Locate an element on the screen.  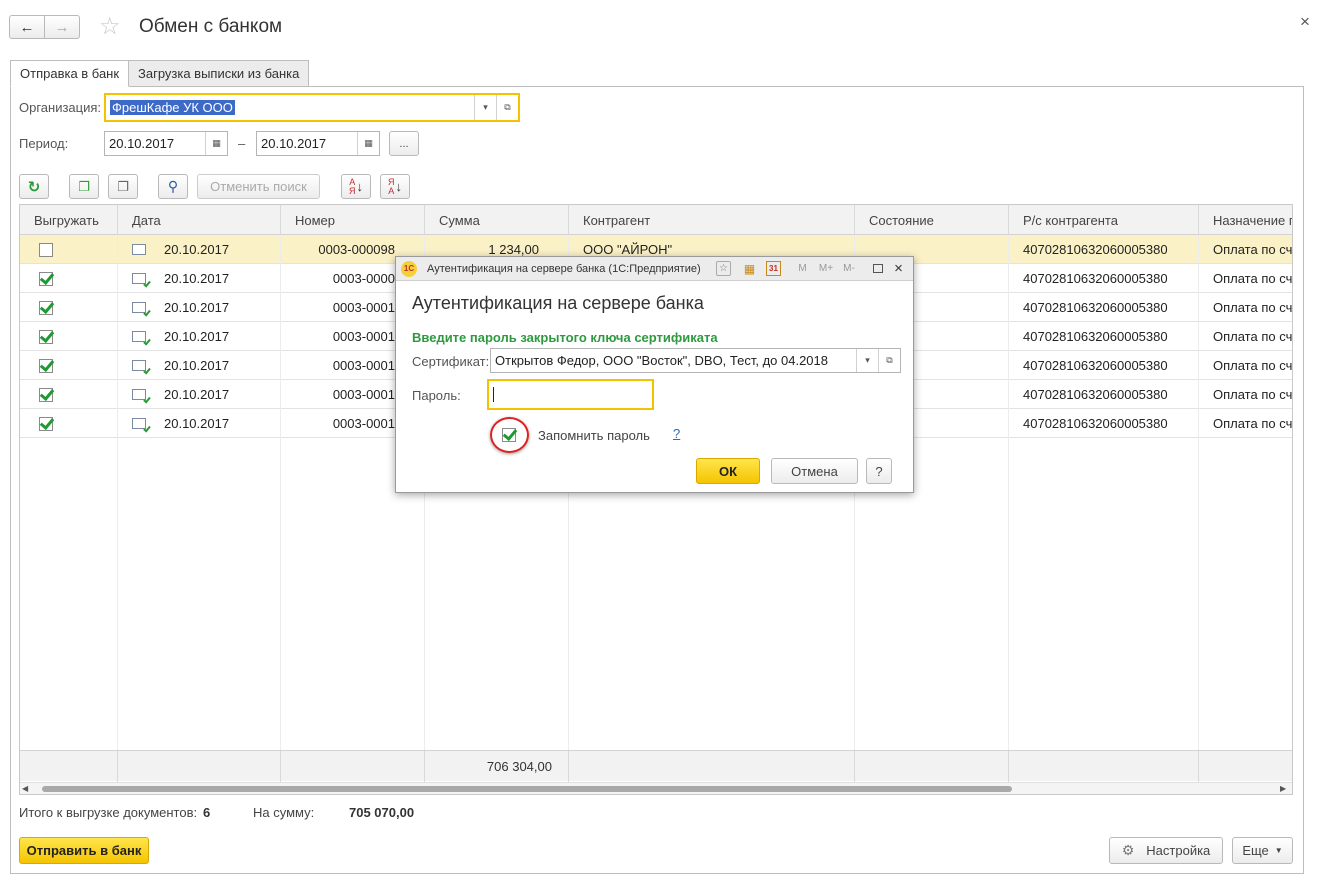
help-button: ? is located at coordinates (879, 471).